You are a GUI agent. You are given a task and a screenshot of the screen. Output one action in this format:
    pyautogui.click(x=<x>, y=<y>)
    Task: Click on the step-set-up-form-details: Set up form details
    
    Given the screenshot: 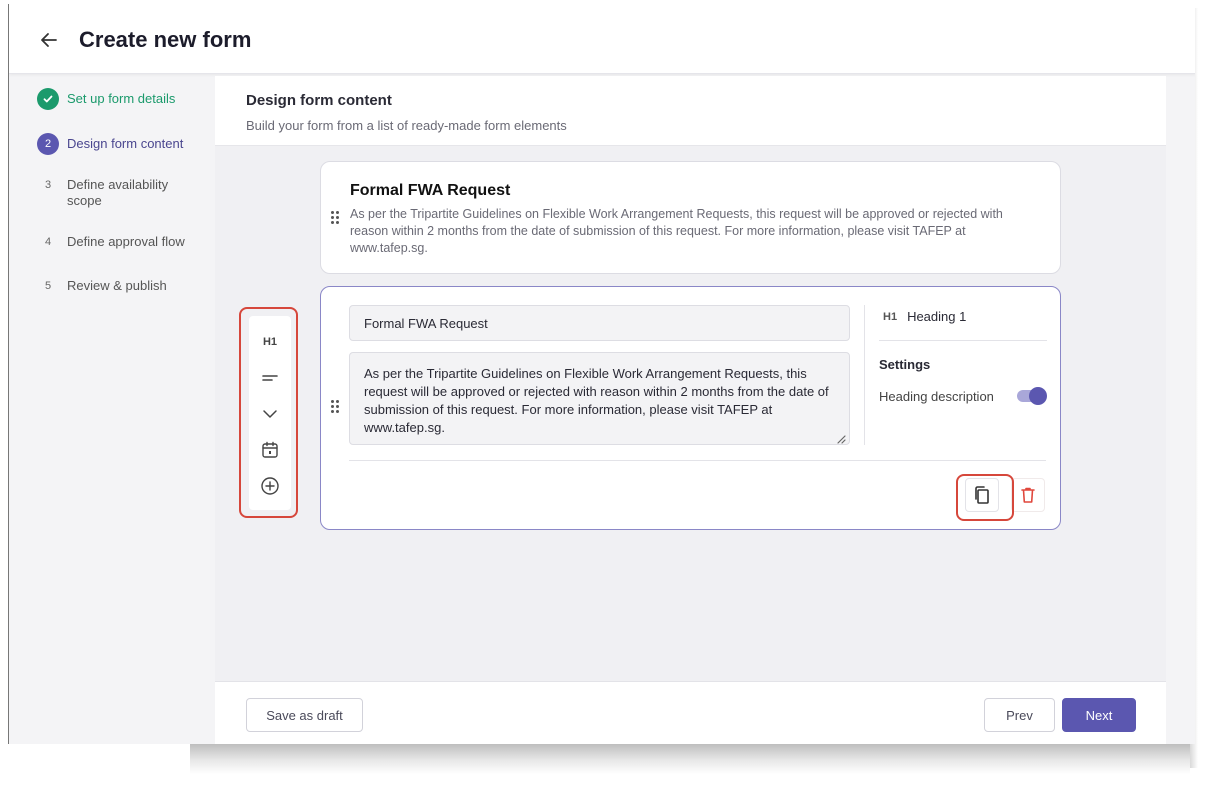 What is the action you would take?
    pyautogui.click(x=117, y=99)
    